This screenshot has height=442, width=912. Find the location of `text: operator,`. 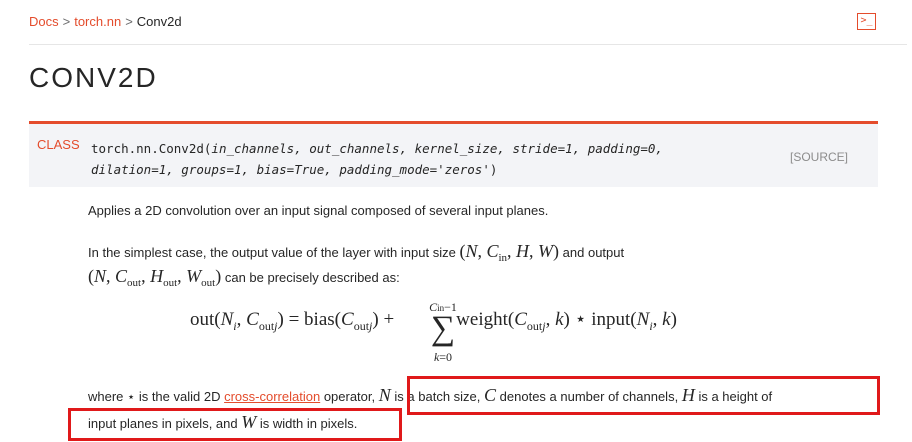

text: operator, is located at coordinates (349, 396).